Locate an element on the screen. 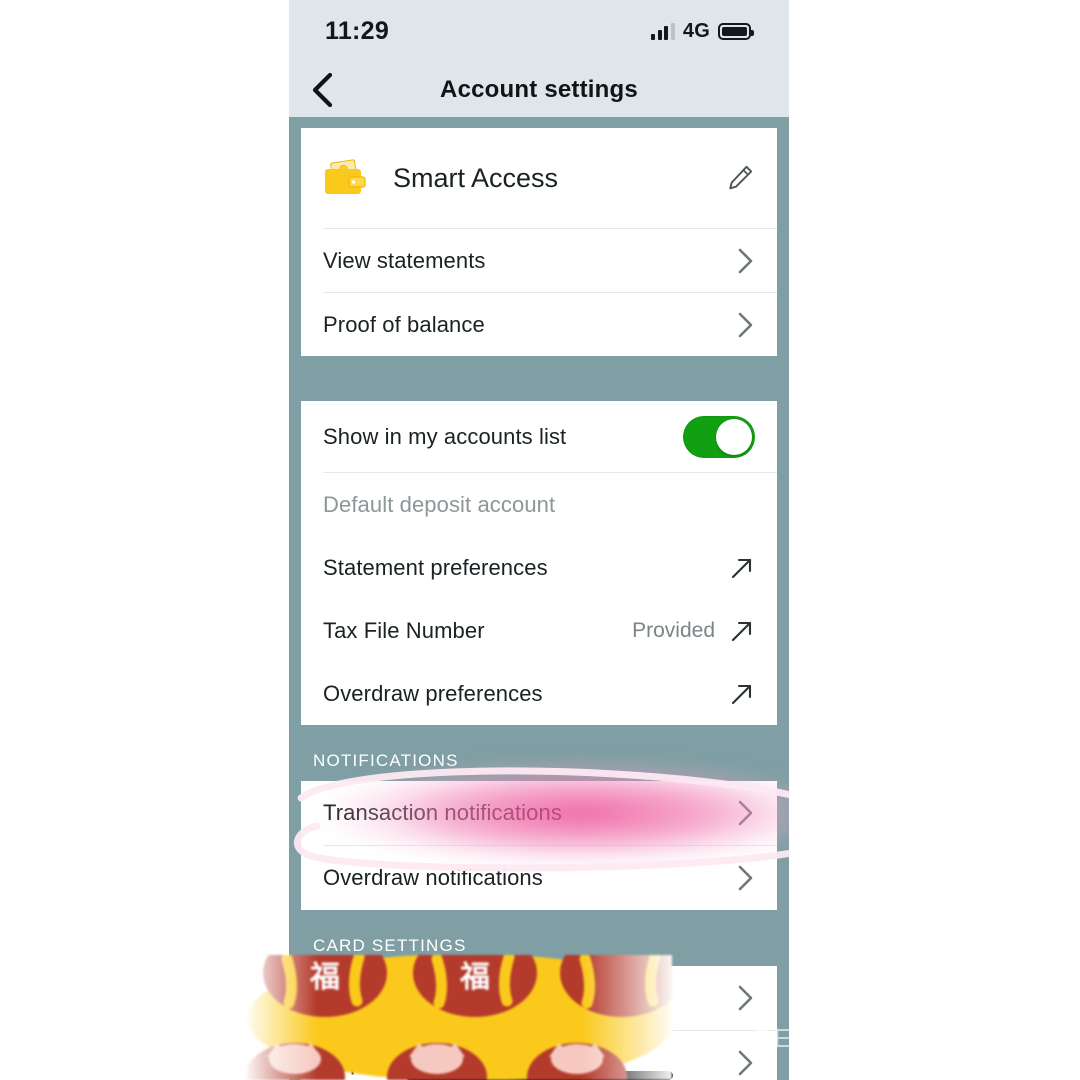 This screenshot has width=1080, height=1080. row-overdraw-preferences: Overdraw preferences is located at coordinates (539, 693).